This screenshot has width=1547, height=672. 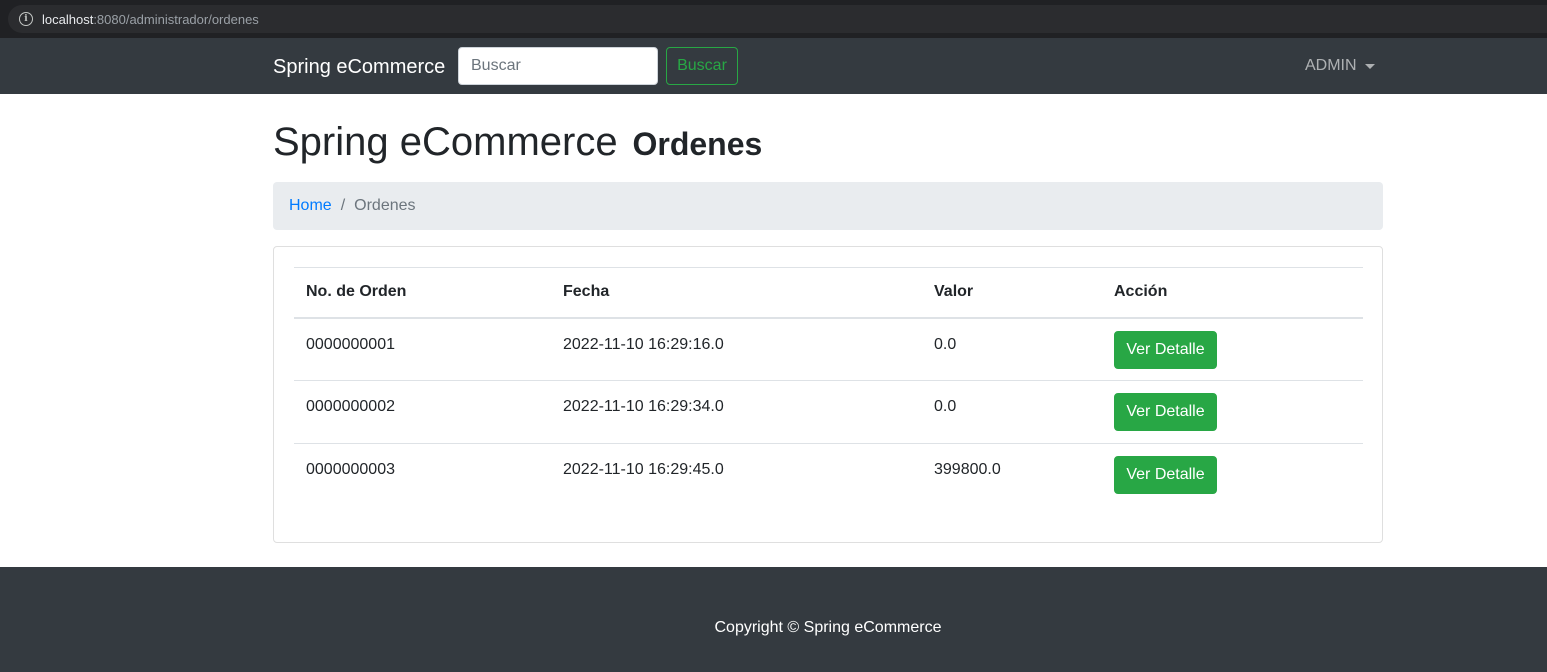 What do you see at coordinates (26, 19) in the screenshot?
I see `site-info-icon: i` at bounding box center [26, 19].